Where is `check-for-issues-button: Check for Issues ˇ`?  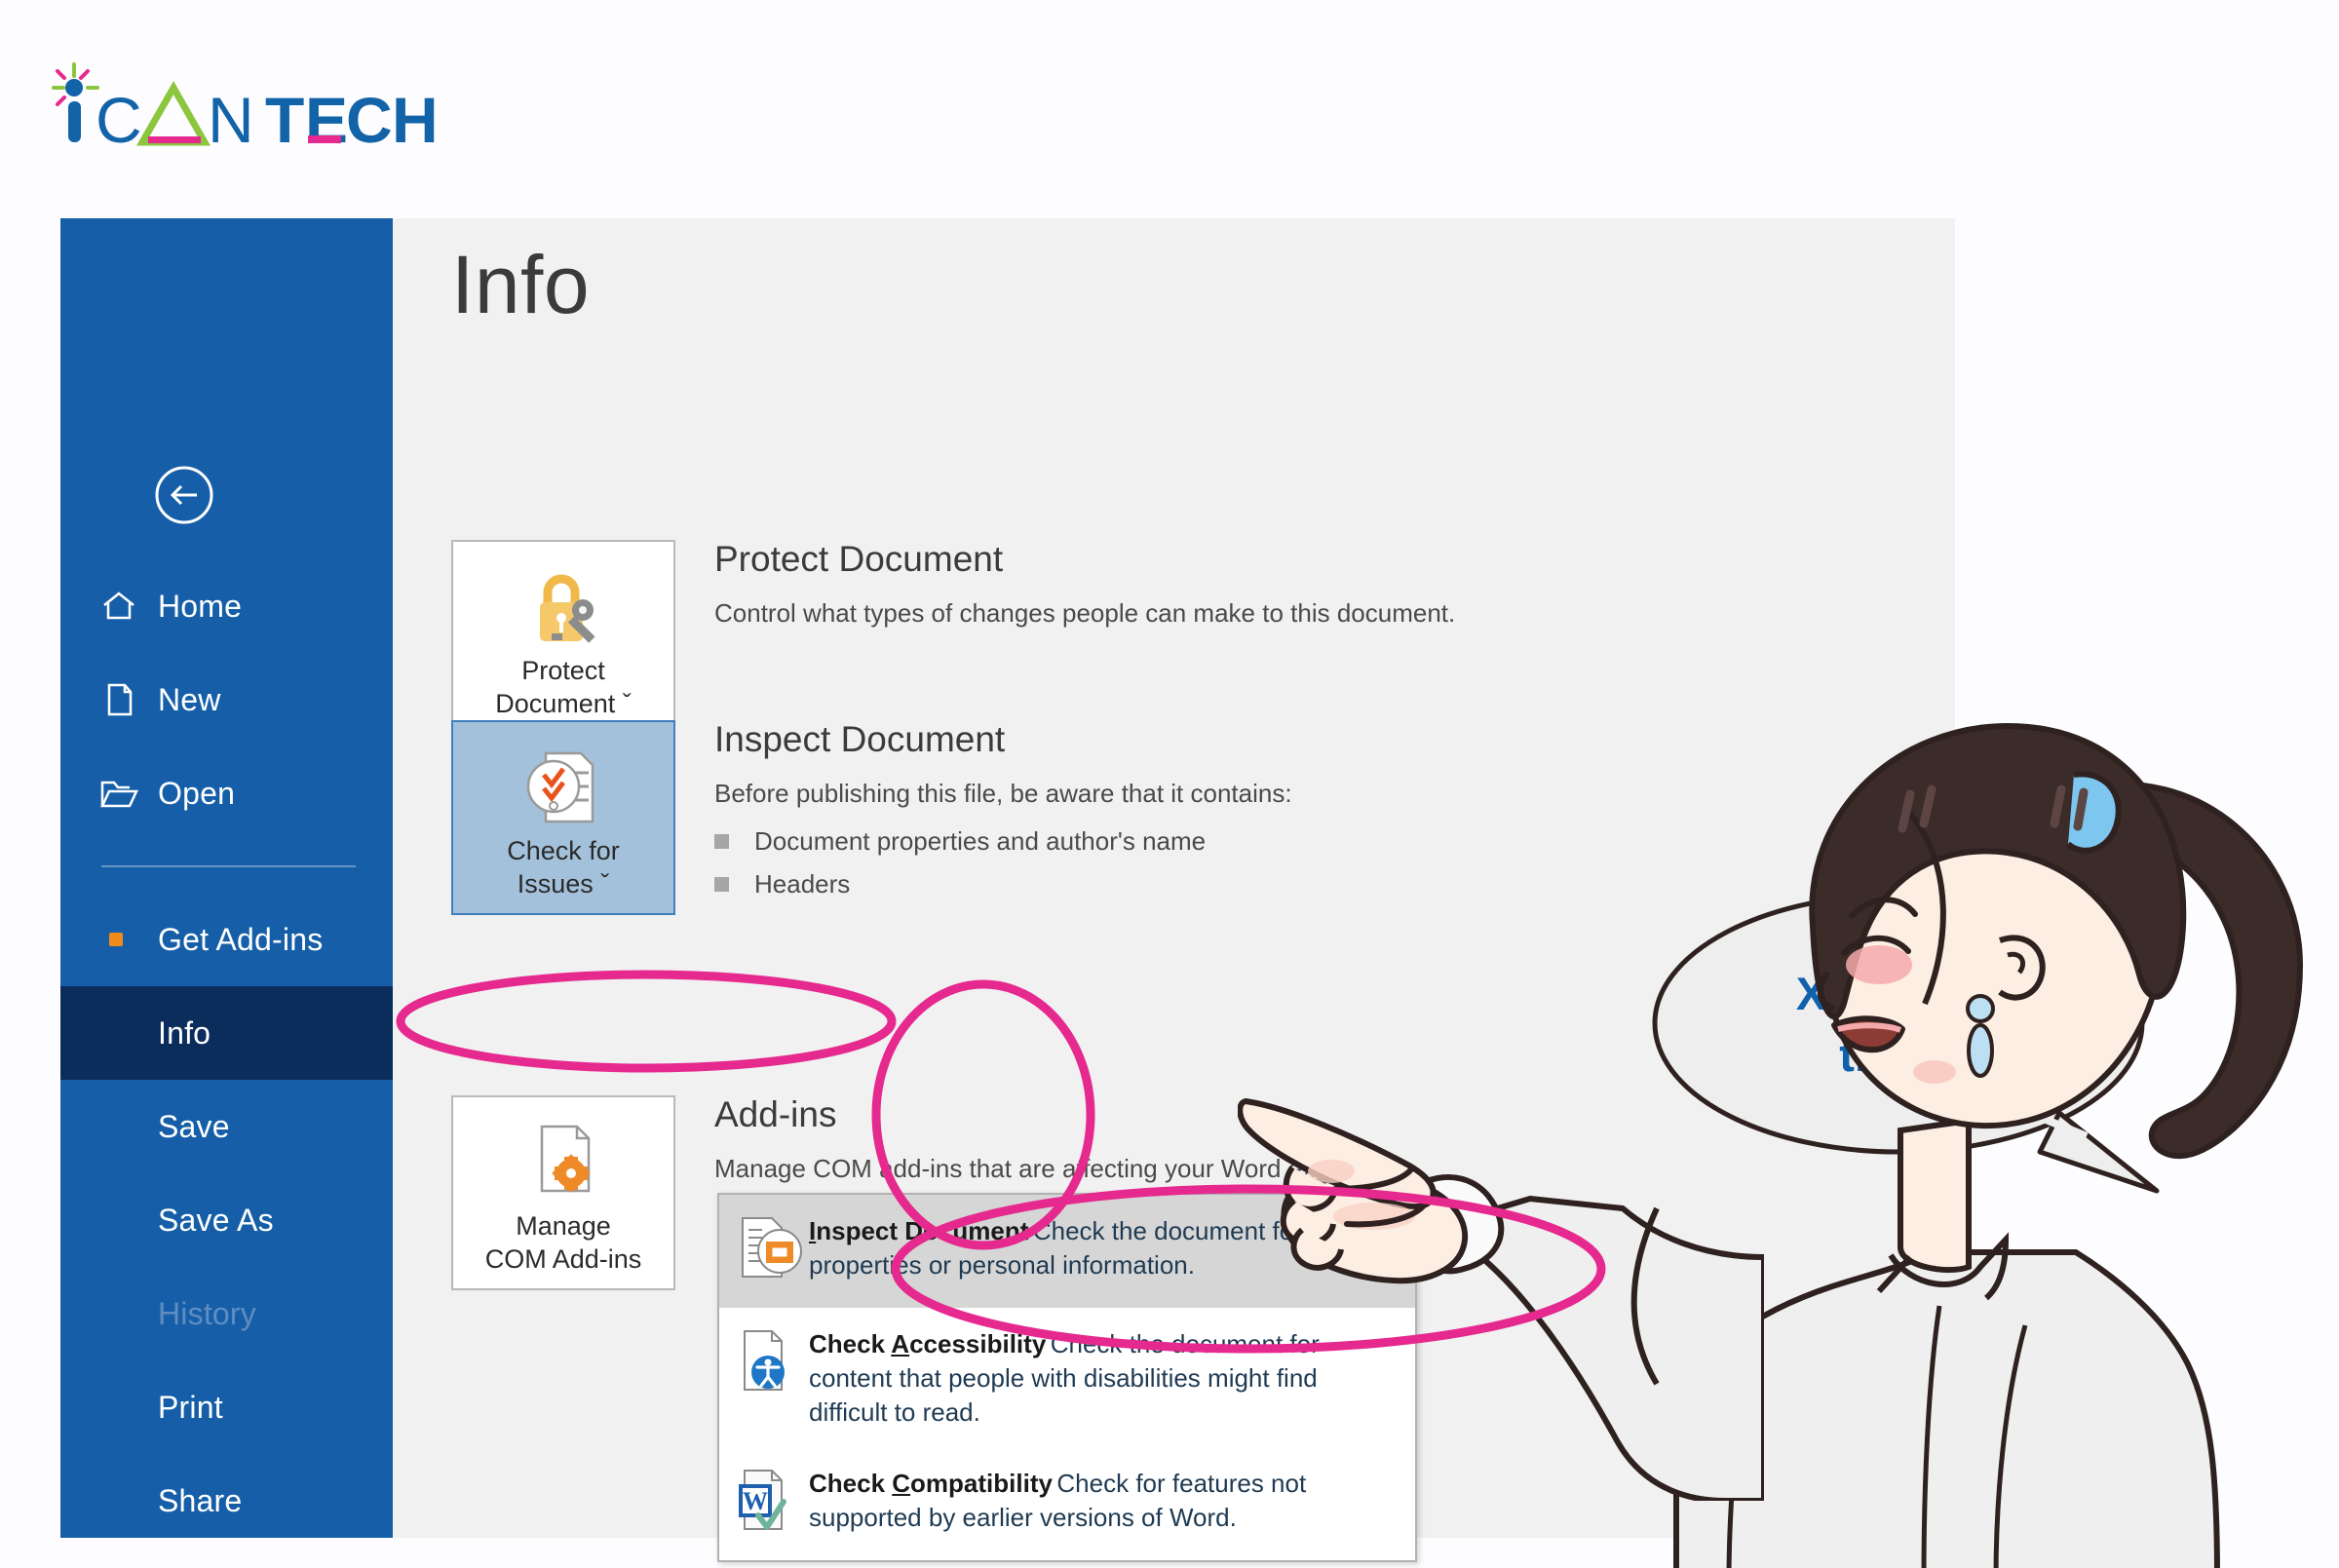
check-for-issues-button: Check for Issues ˇ is located at coordinates (563, 817).